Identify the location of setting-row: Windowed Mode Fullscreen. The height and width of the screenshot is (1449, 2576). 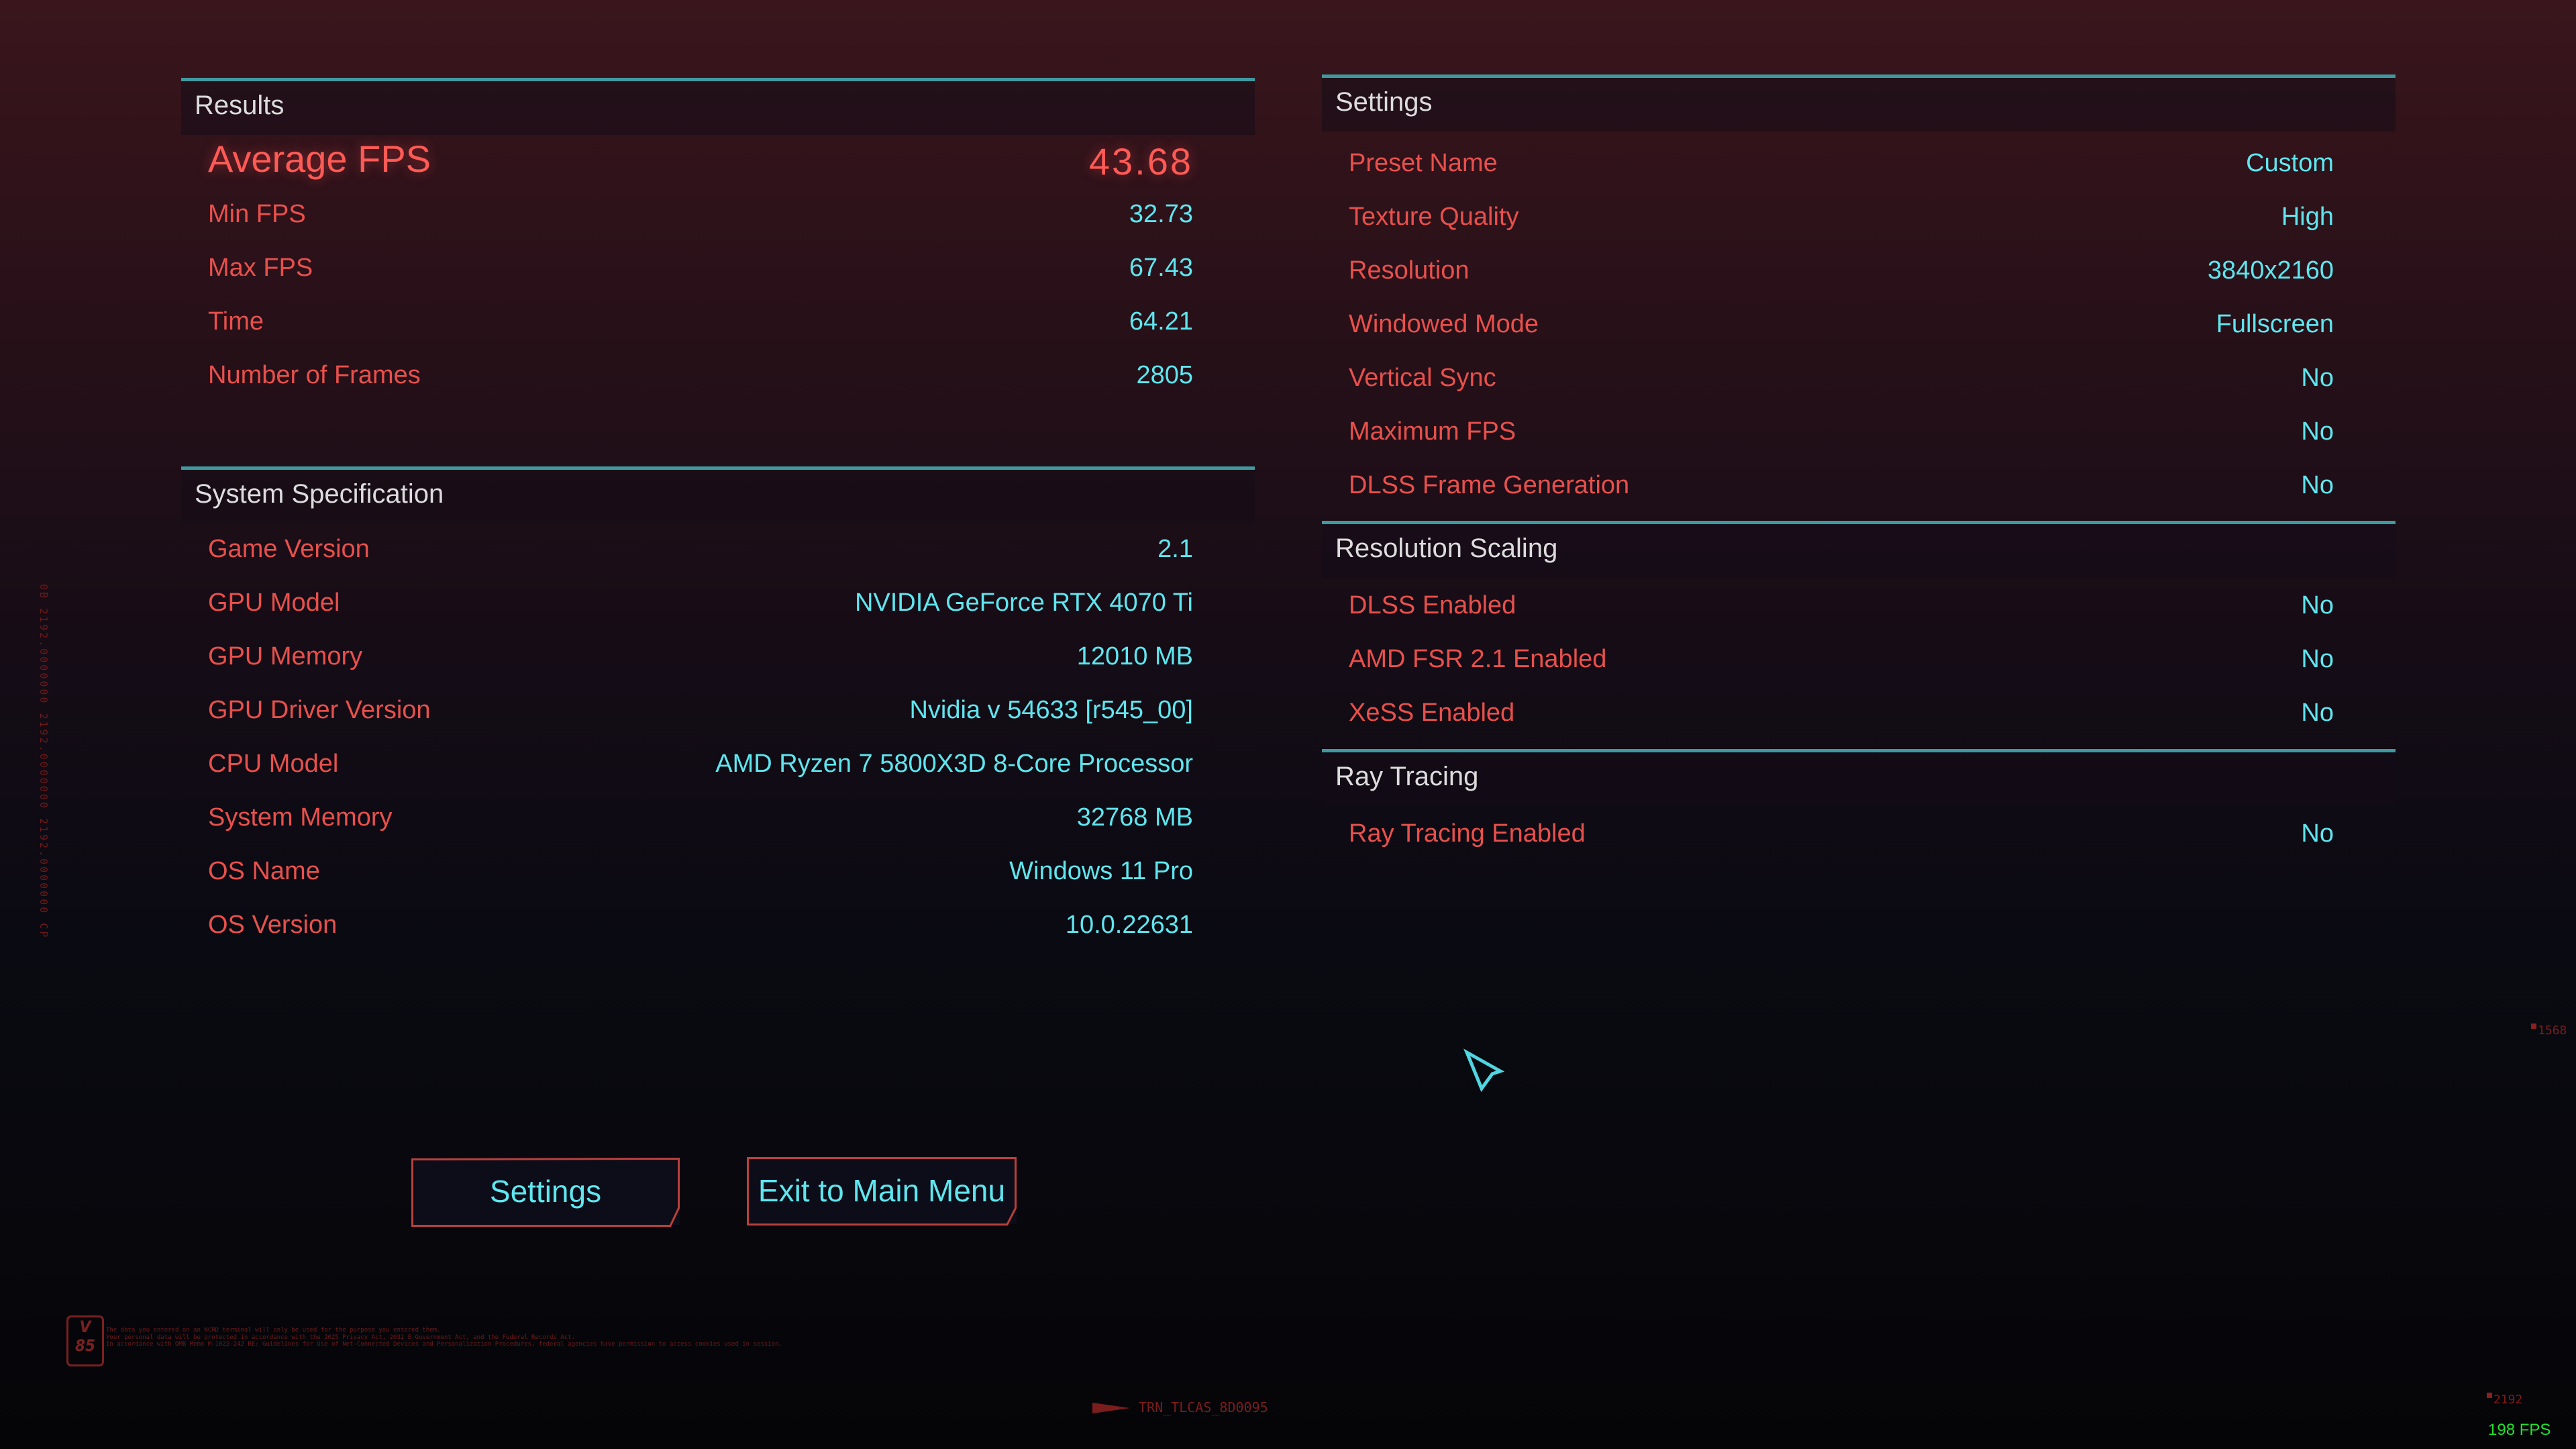
(1858, 326).